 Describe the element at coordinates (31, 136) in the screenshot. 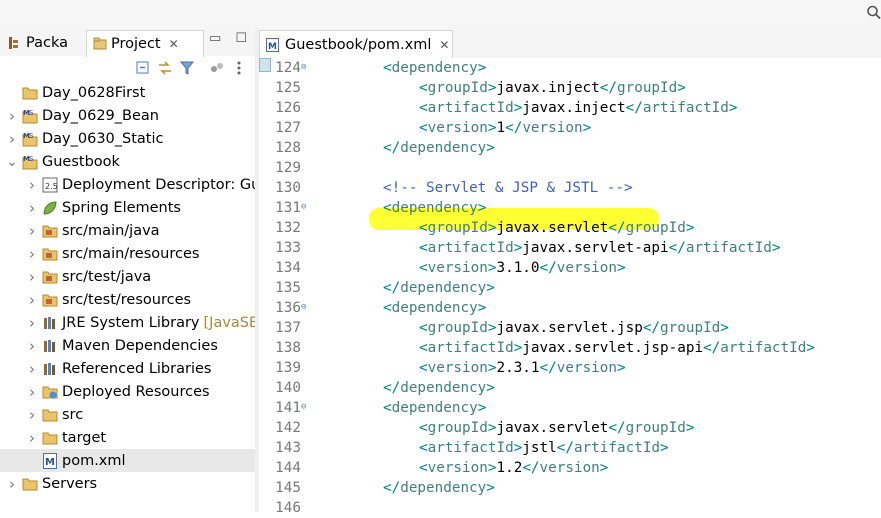

I see `svg-text: S` at that location.